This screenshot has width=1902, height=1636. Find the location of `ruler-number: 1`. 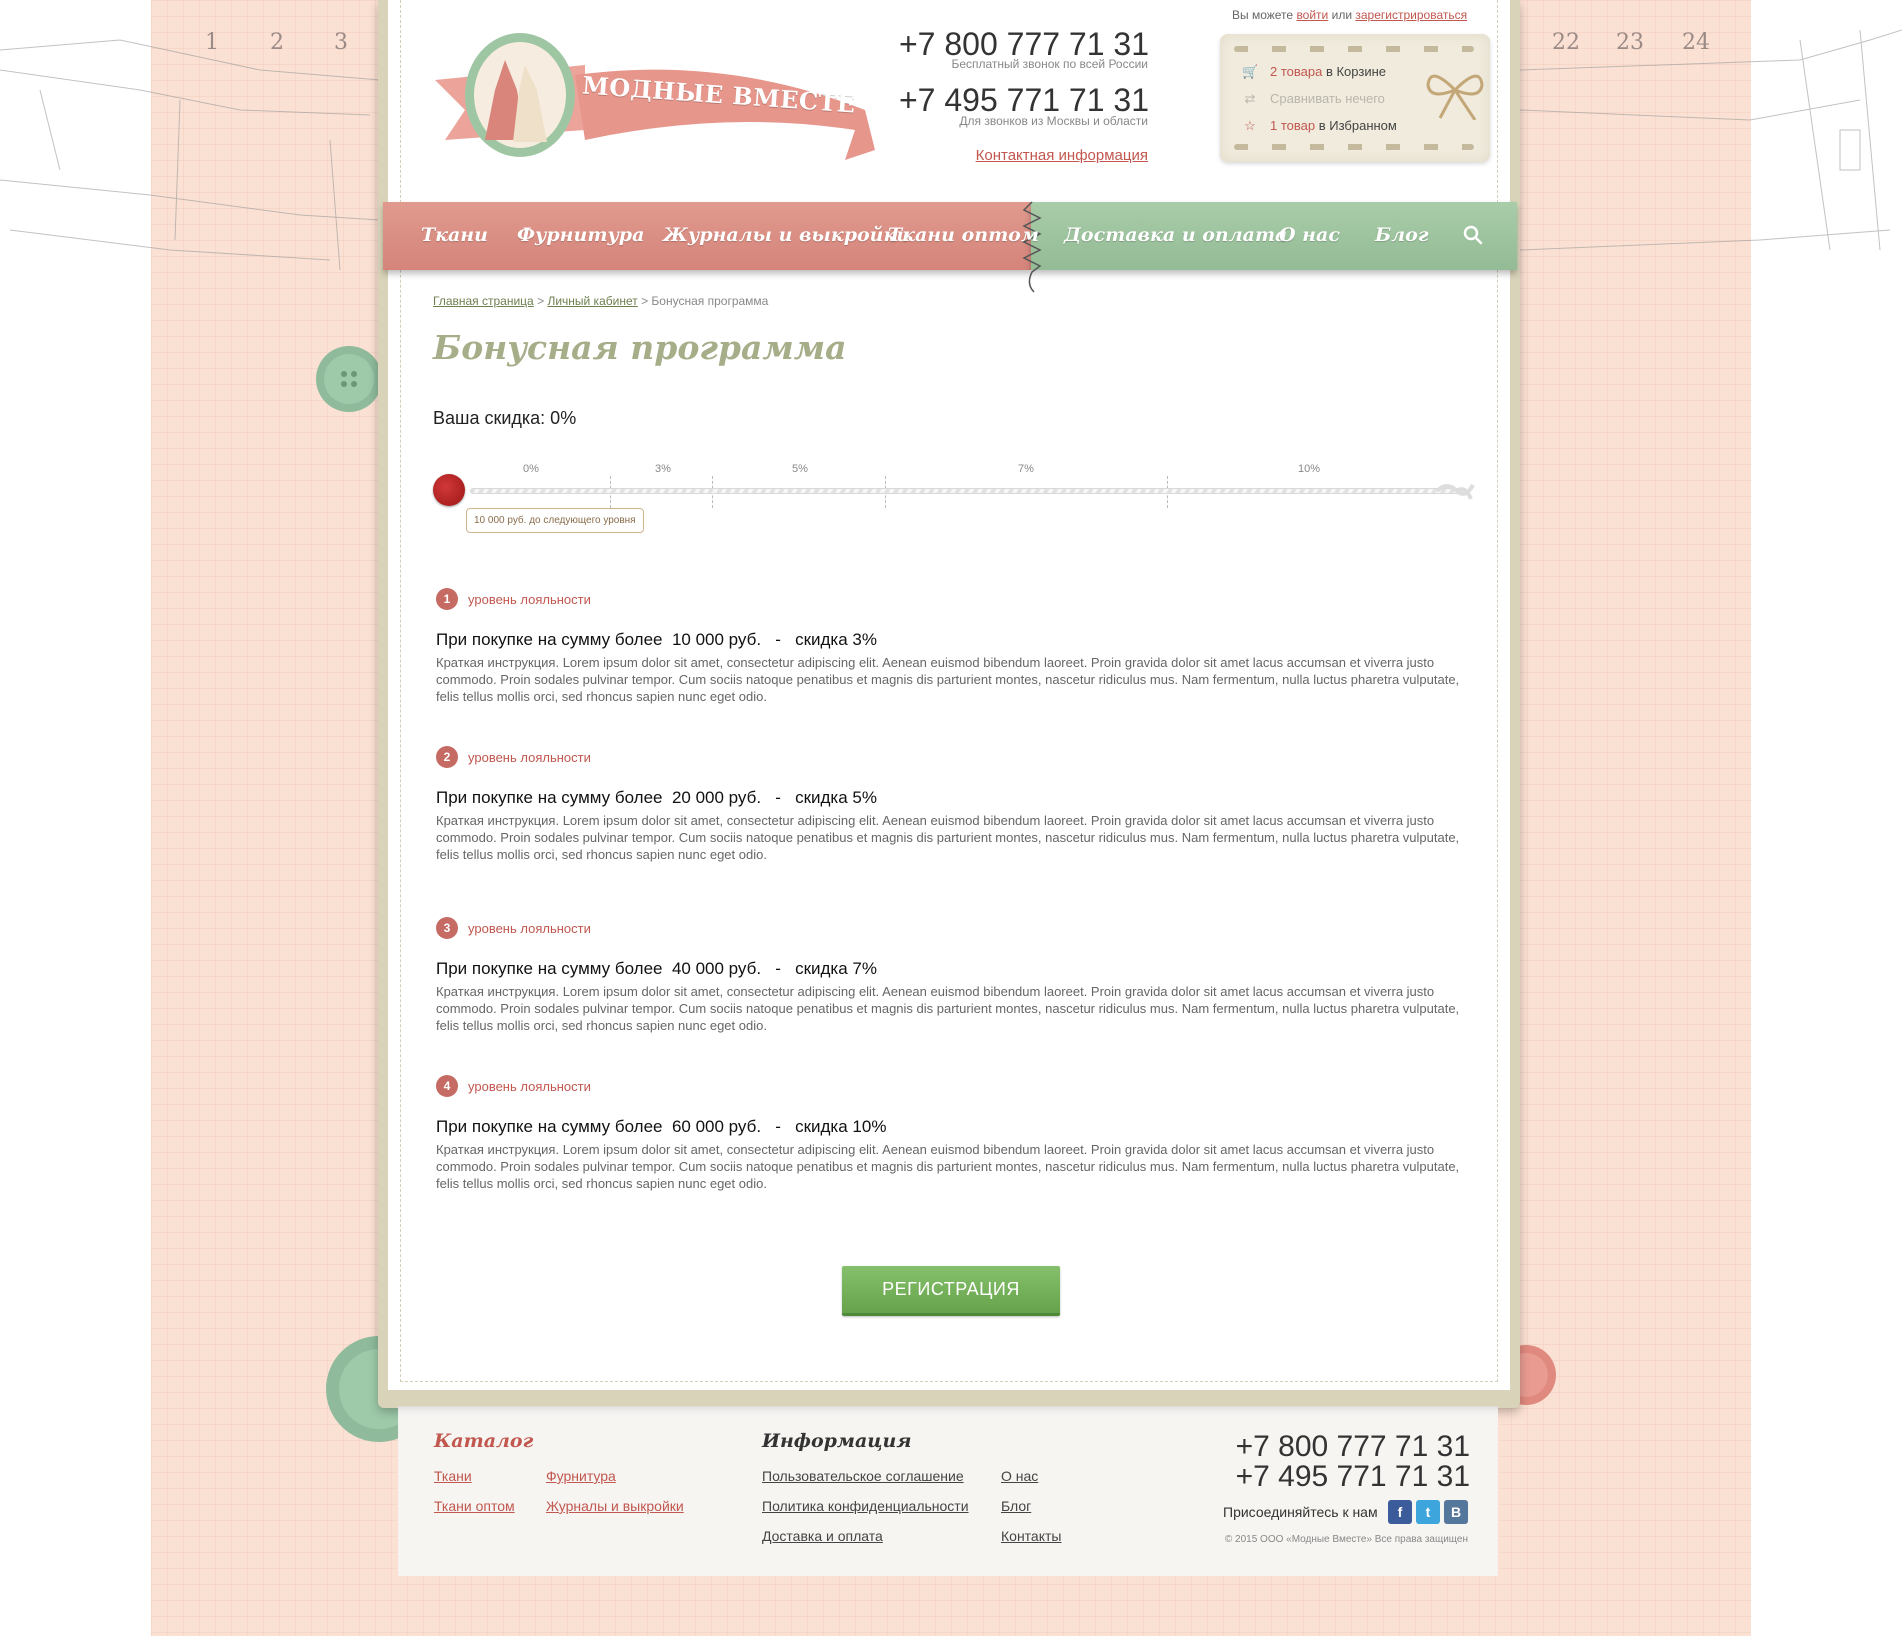

ruler-number: 1 is located at coordinates (212, 42).